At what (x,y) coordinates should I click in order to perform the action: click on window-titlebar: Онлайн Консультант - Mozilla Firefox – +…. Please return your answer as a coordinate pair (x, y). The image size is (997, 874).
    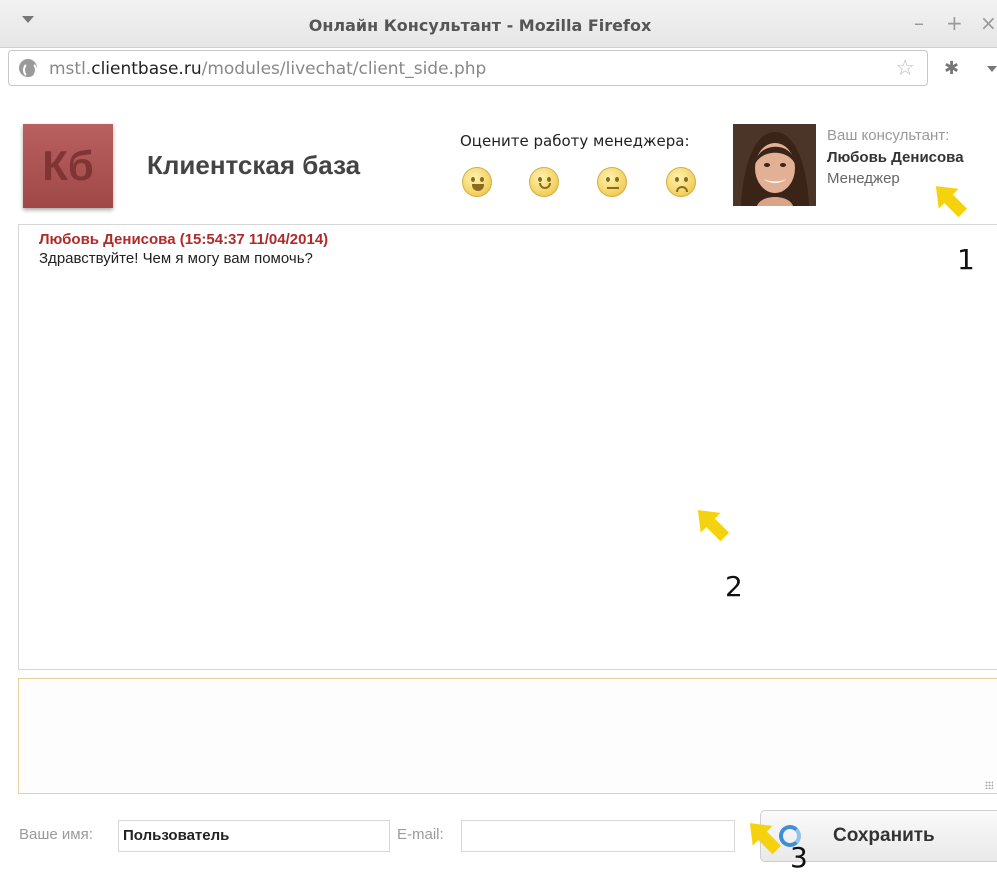
    Looking at the image, I should click on (498, 24).